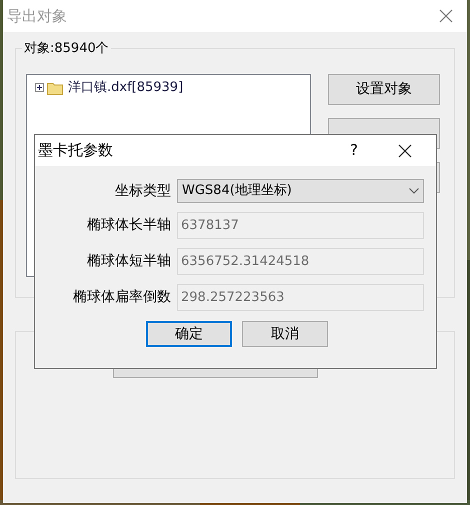 This screenshot has height=505, width=470. What do you see at coordinates (55, 87) in the screenshot?
I see `folder-icon` at bounding box center [55, 87].